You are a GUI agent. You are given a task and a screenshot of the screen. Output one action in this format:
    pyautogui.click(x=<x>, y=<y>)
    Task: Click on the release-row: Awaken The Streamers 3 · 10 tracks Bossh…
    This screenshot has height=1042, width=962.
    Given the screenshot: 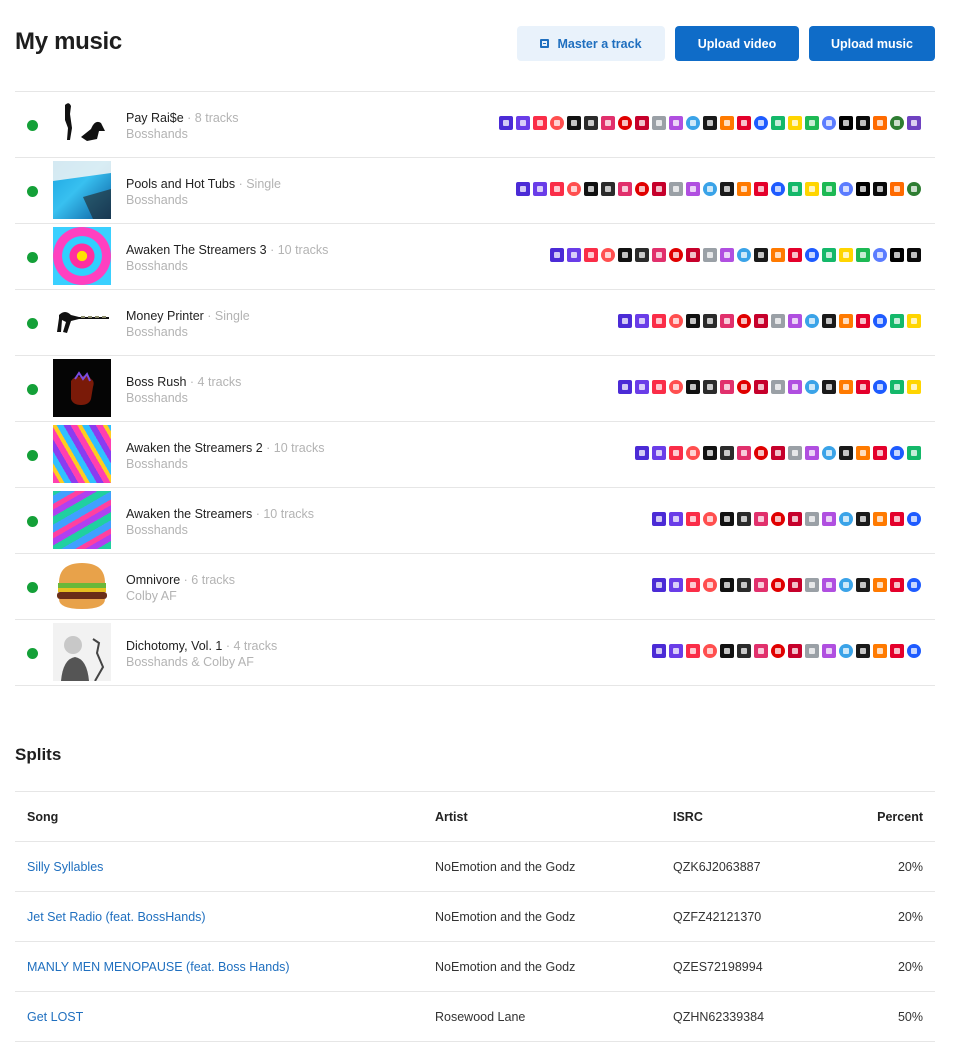 What is the action you would take?
    pyautogui.click(x=475, y=257)
    